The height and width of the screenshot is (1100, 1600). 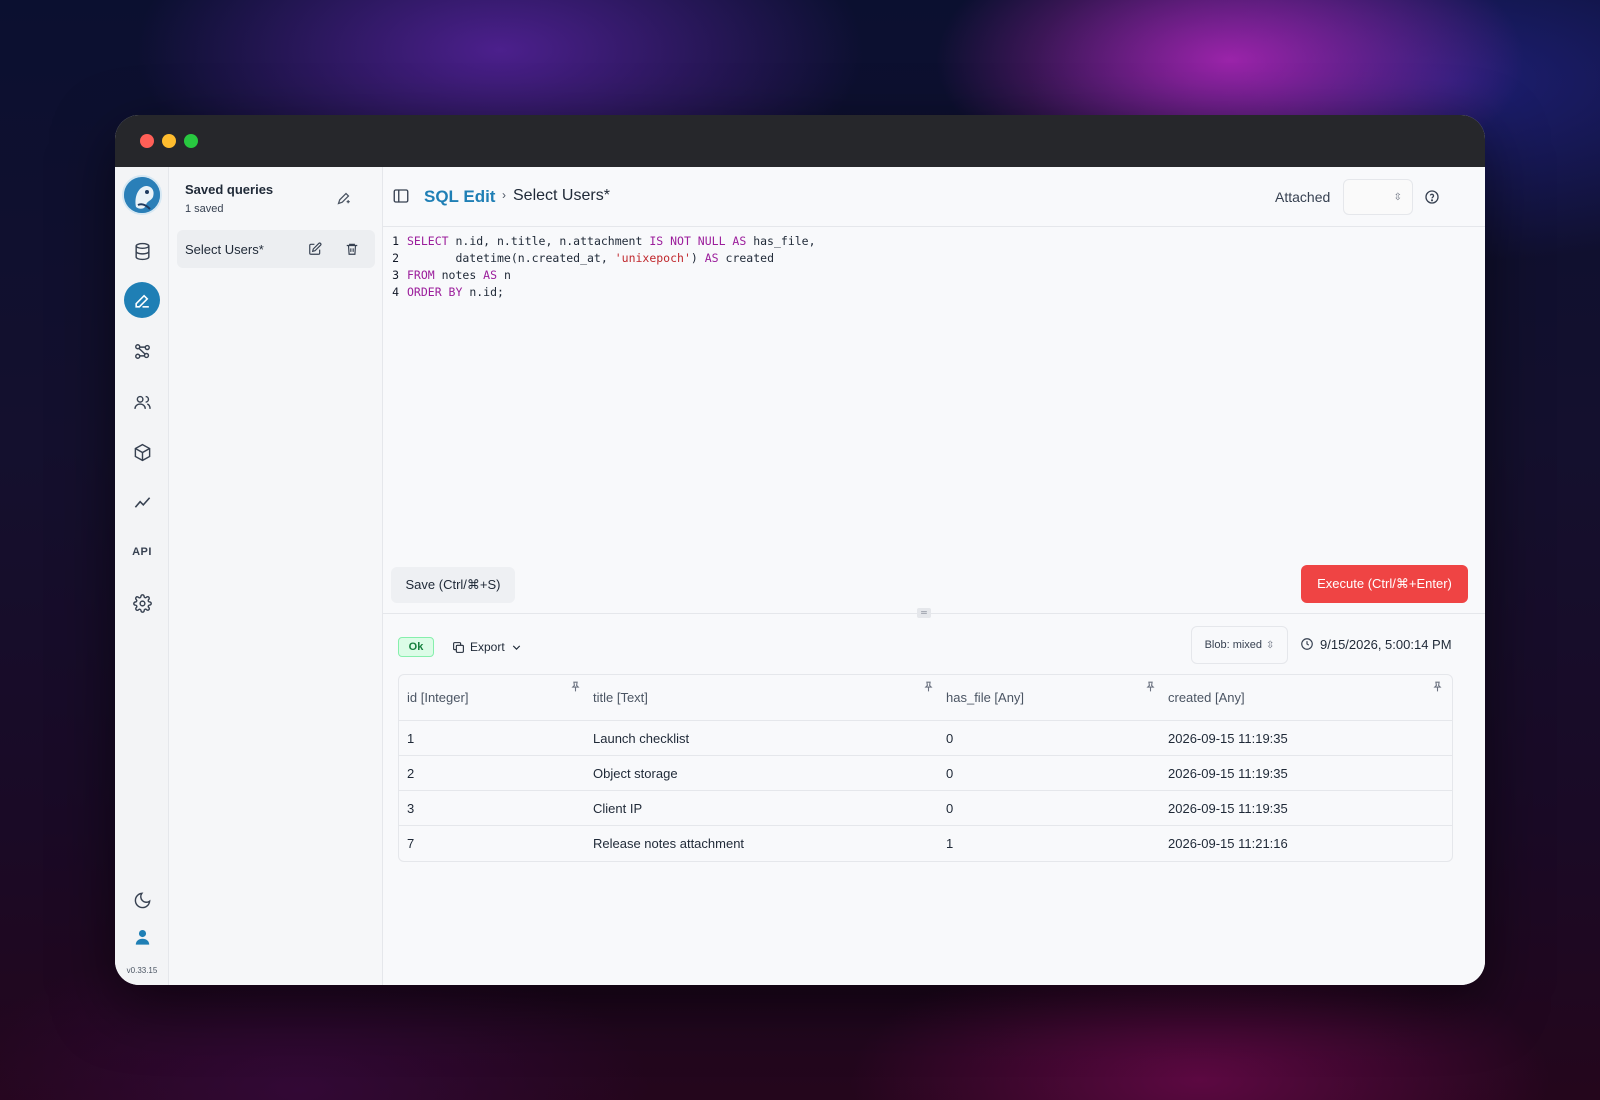 What do you see at coordinates (142, 970) in the screenshot?
I see `app-version: v0.33.15` at bounding box center [142, 970].